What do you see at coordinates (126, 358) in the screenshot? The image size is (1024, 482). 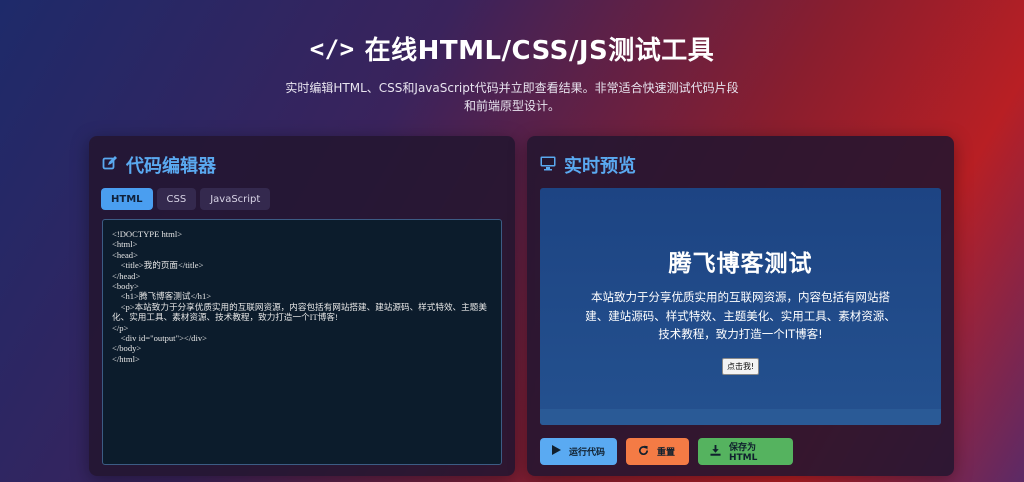 I see `code-line: </html>` at bounding box center [126, 358].